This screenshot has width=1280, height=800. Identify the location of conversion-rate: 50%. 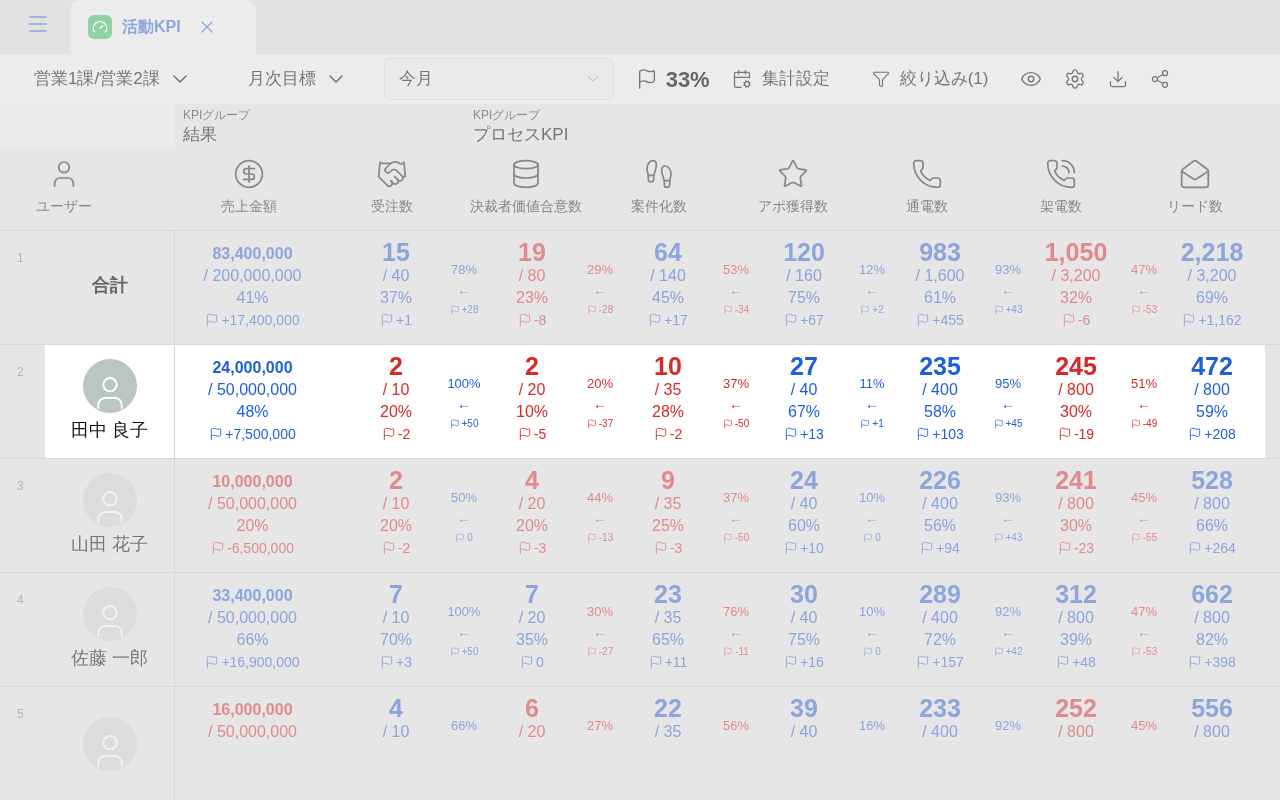
(464, 498).